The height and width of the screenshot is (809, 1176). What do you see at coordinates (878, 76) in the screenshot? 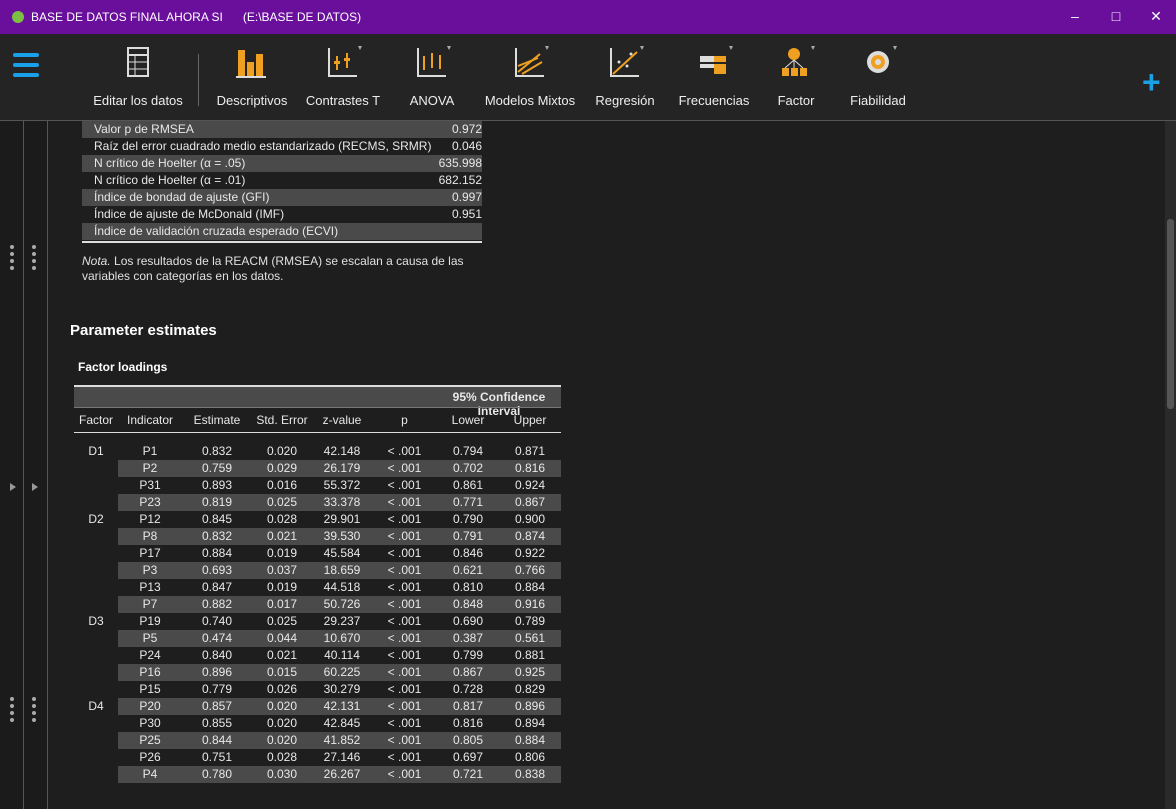
I see `toolbar-fiabilidad-button: Fiabilidad` at bounding box center [878, 76].